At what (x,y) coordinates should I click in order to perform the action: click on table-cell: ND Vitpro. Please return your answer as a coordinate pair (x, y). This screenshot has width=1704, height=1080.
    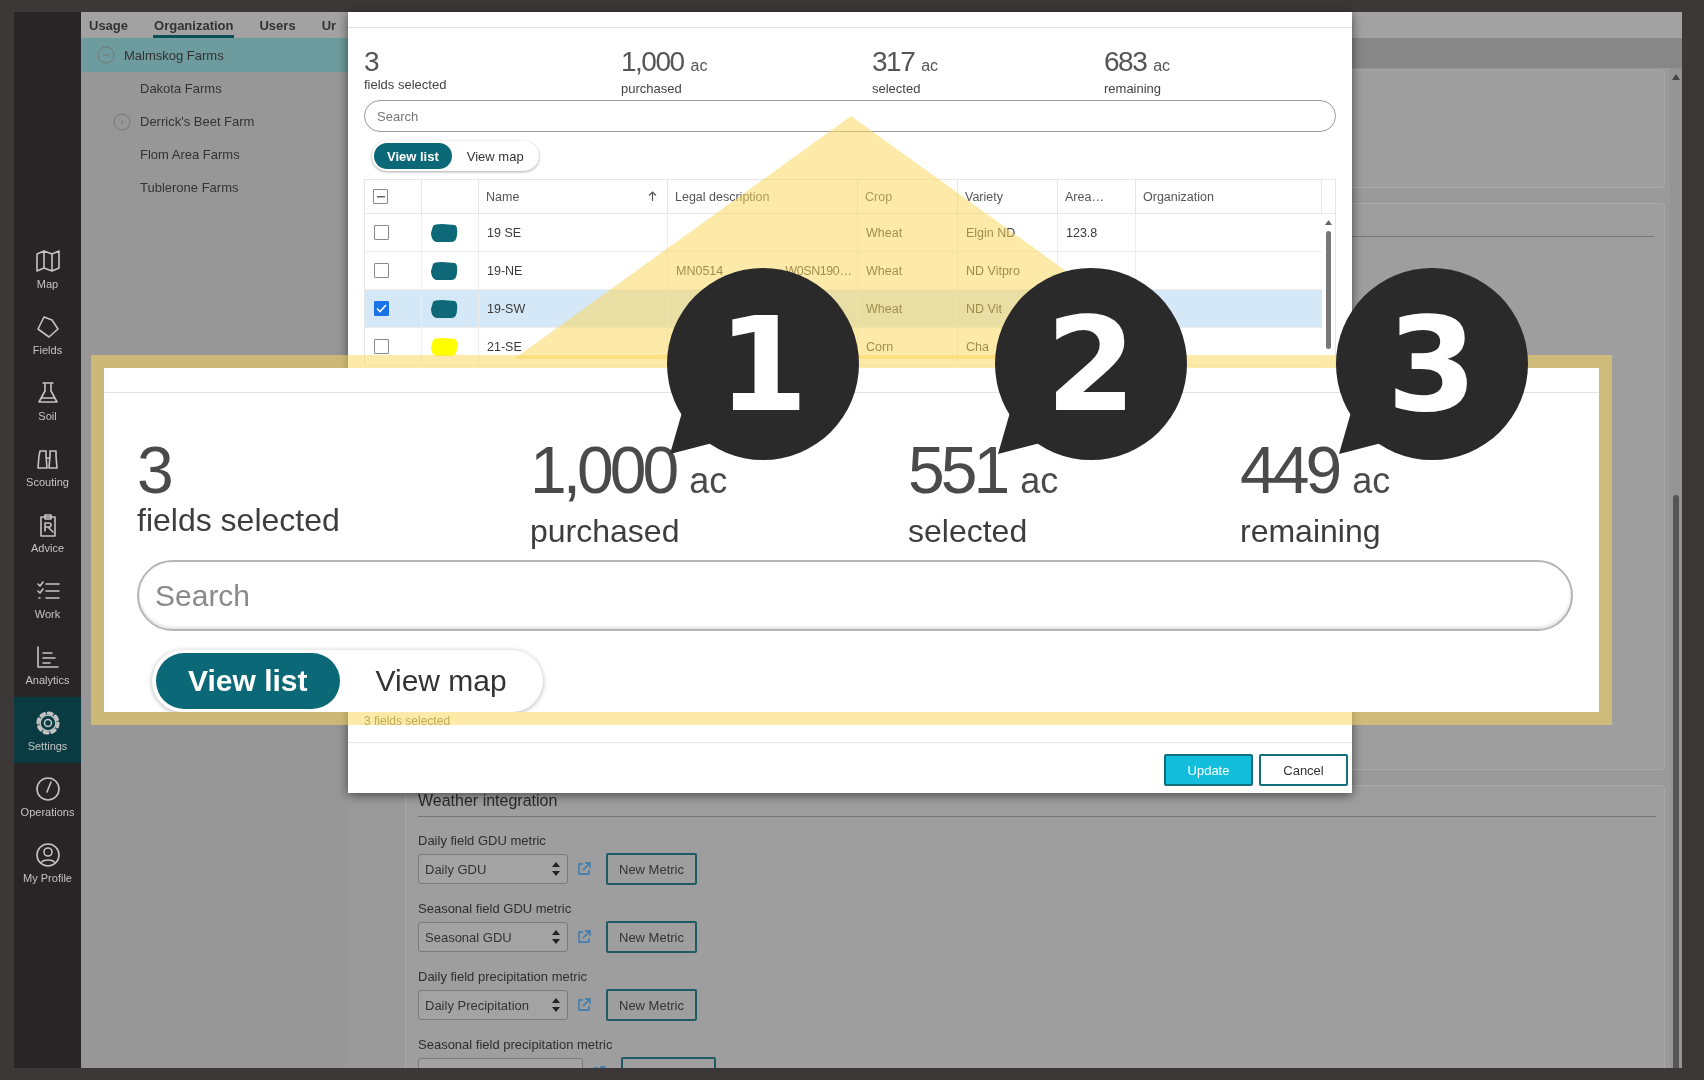
    Looking at the image, I should click on (993, 270).